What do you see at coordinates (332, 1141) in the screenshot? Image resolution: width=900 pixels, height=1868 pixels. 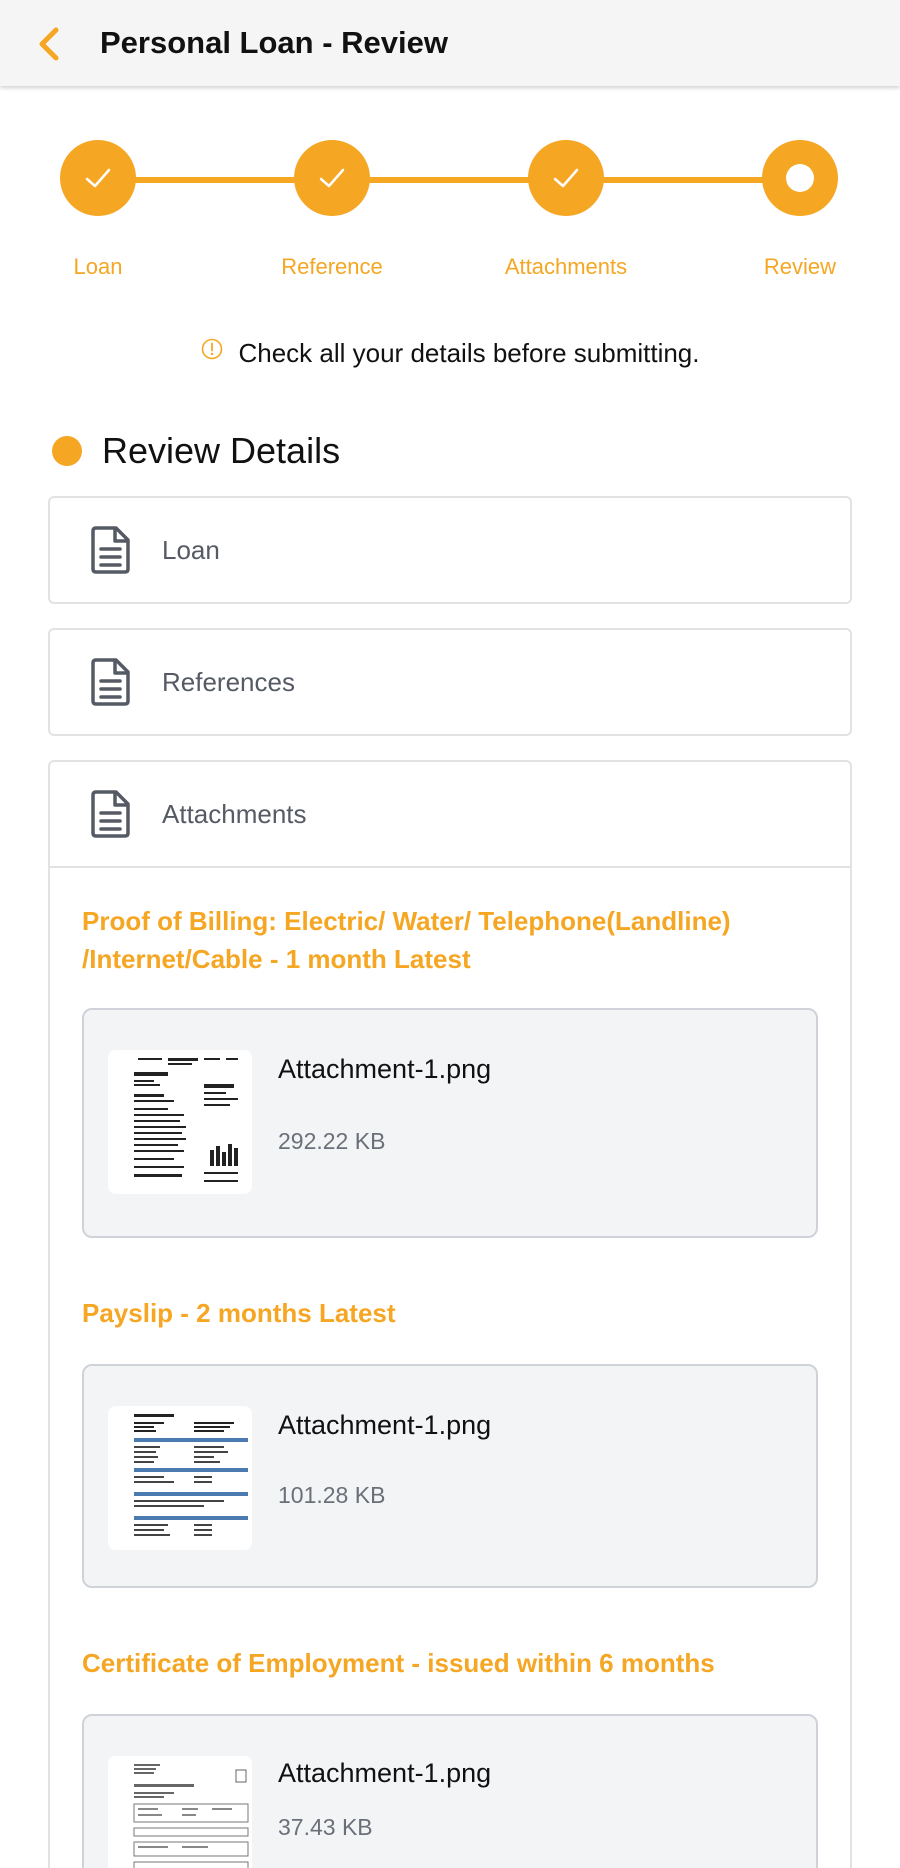 I see `attachment-file-size: 292.22 KB` at bounding box center [332, 1141].